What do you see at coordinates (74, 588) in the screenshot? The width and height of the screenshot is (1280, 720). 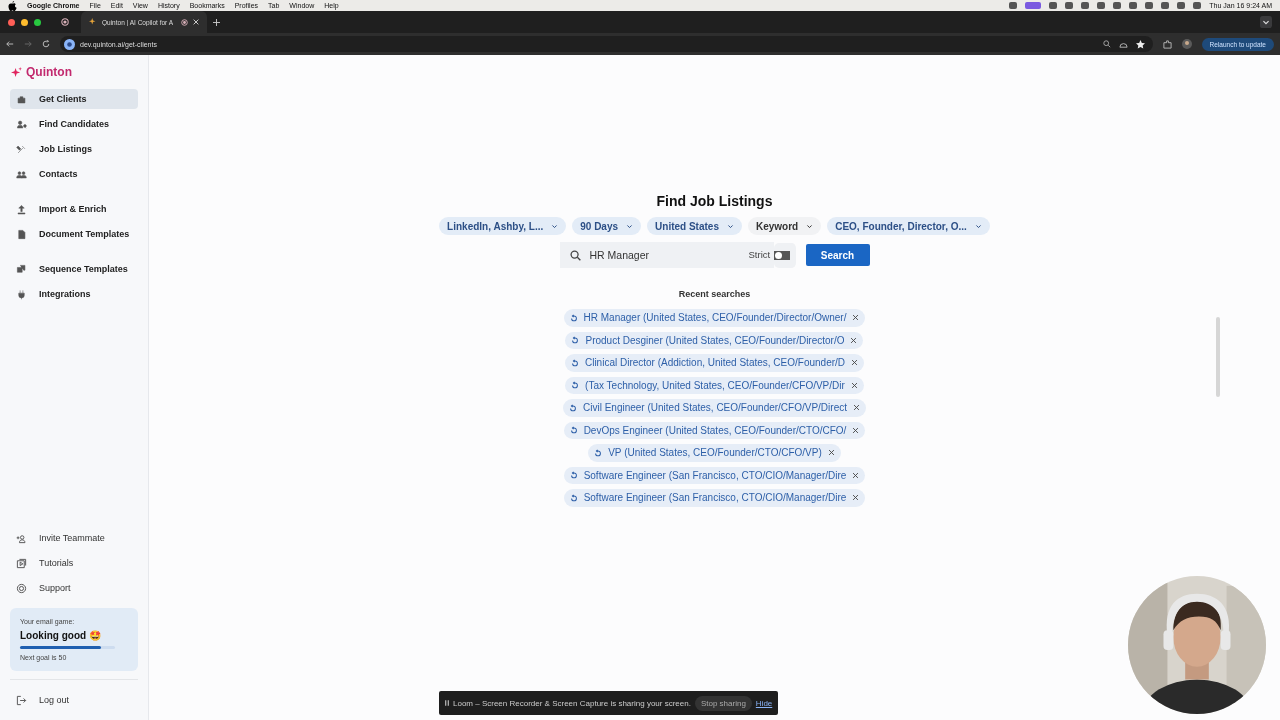 I see `sidebar-item: Support` at bounding box center [74, 588].